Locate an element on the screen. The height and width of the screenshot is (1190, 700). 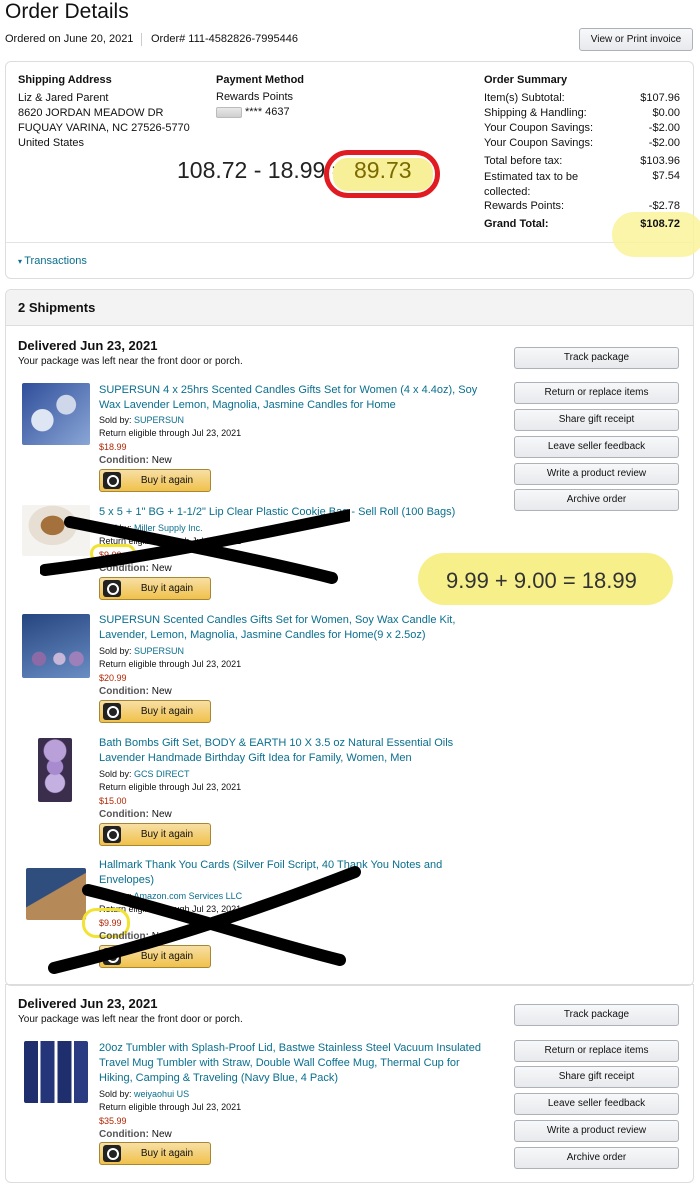
shipments-heading: 2 Shipments is located at coordinates (57, 307).